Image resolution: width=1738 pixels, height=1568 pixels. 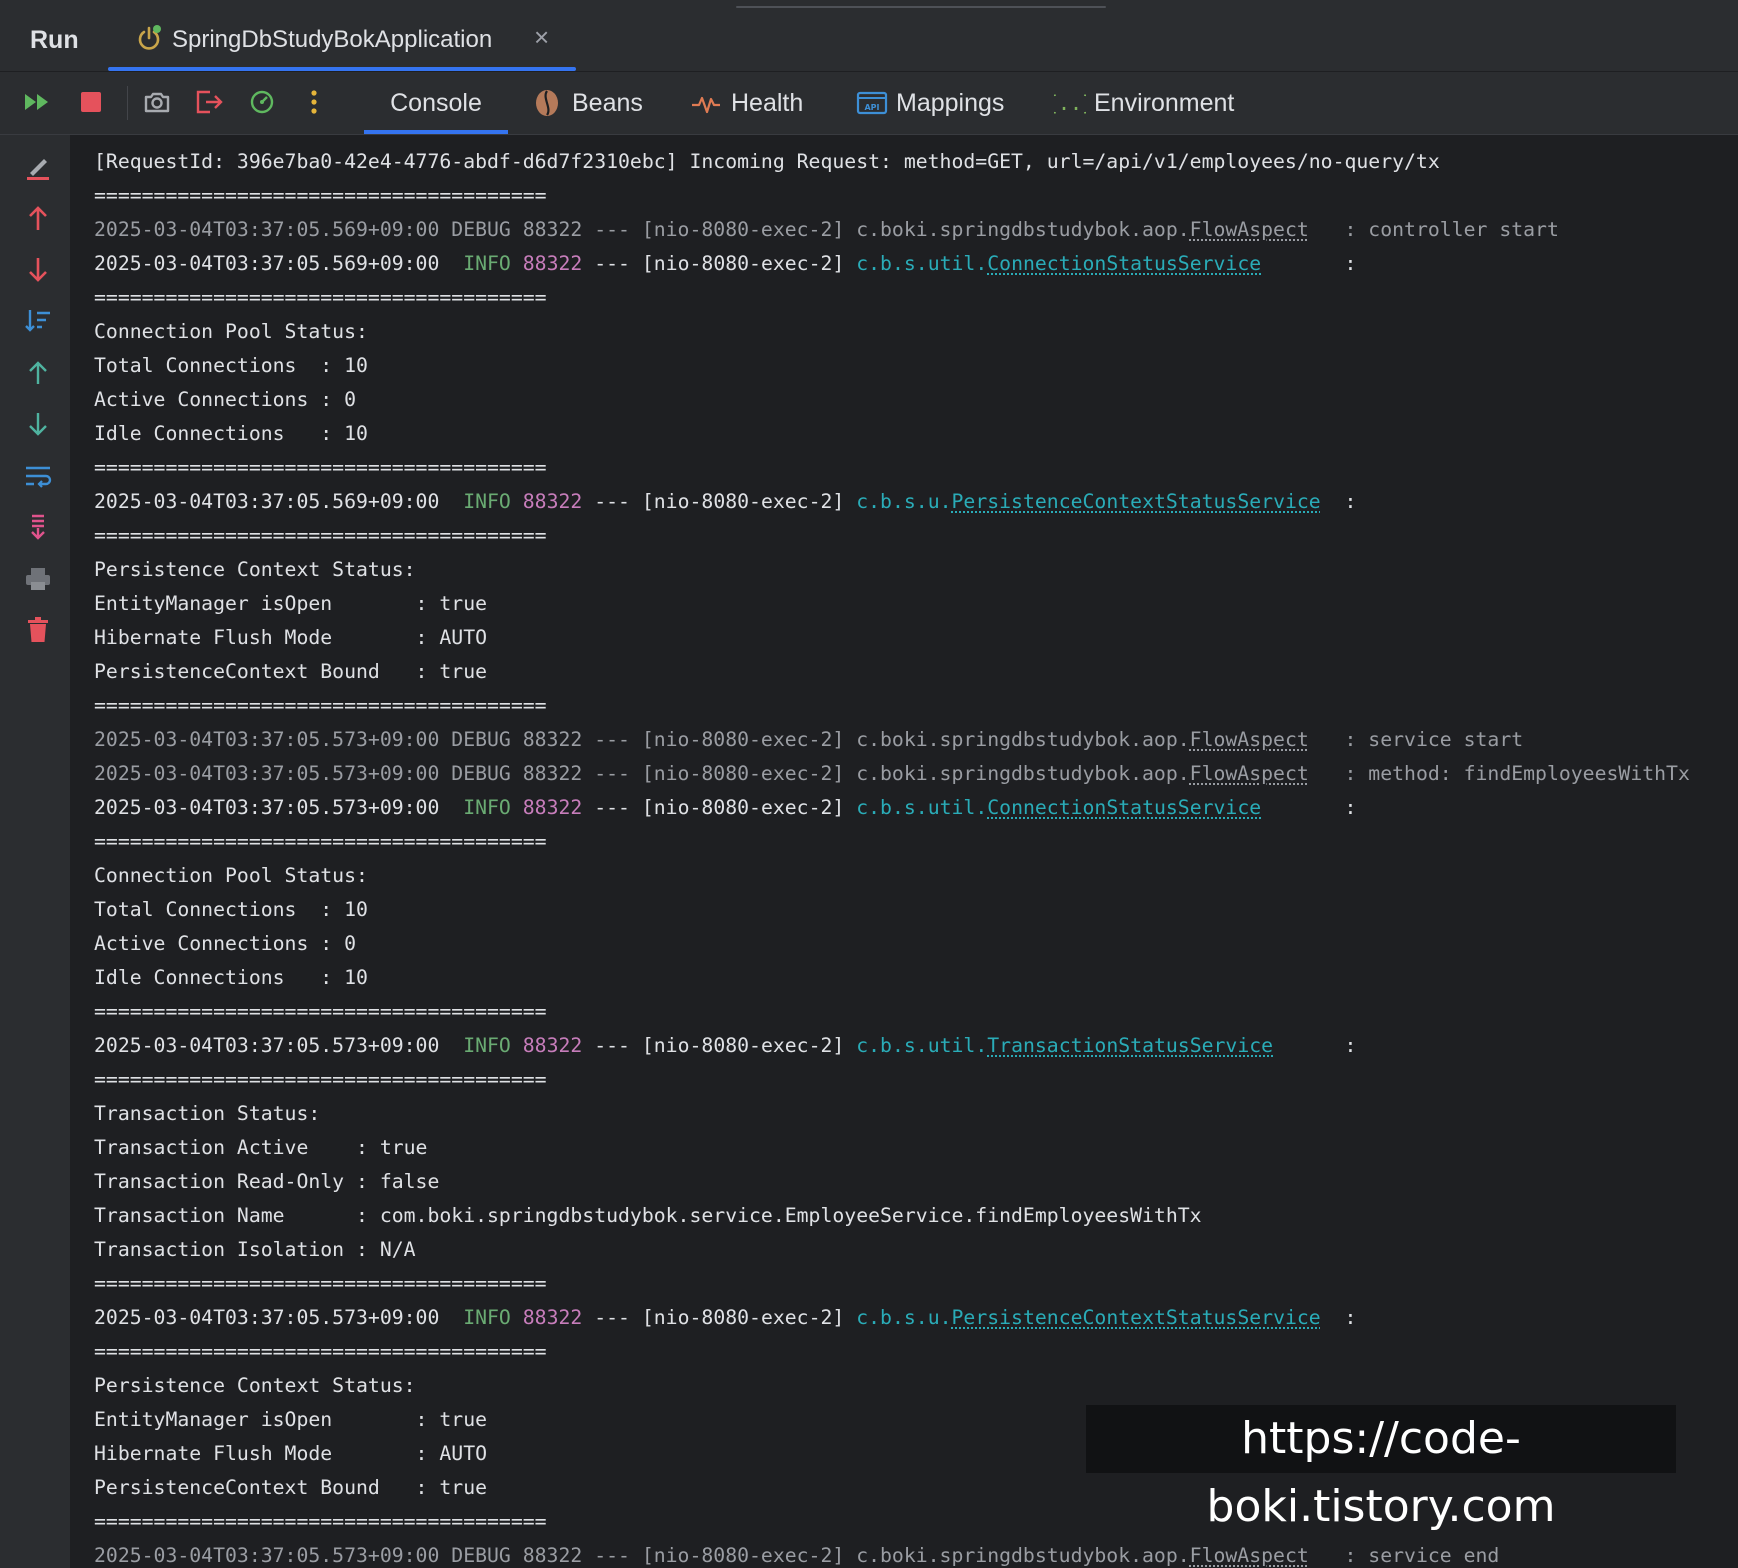 What do you see at coordinates (149, 38) in the screenshot?
I see `running-app-icon` at bounding box center [149, 38].